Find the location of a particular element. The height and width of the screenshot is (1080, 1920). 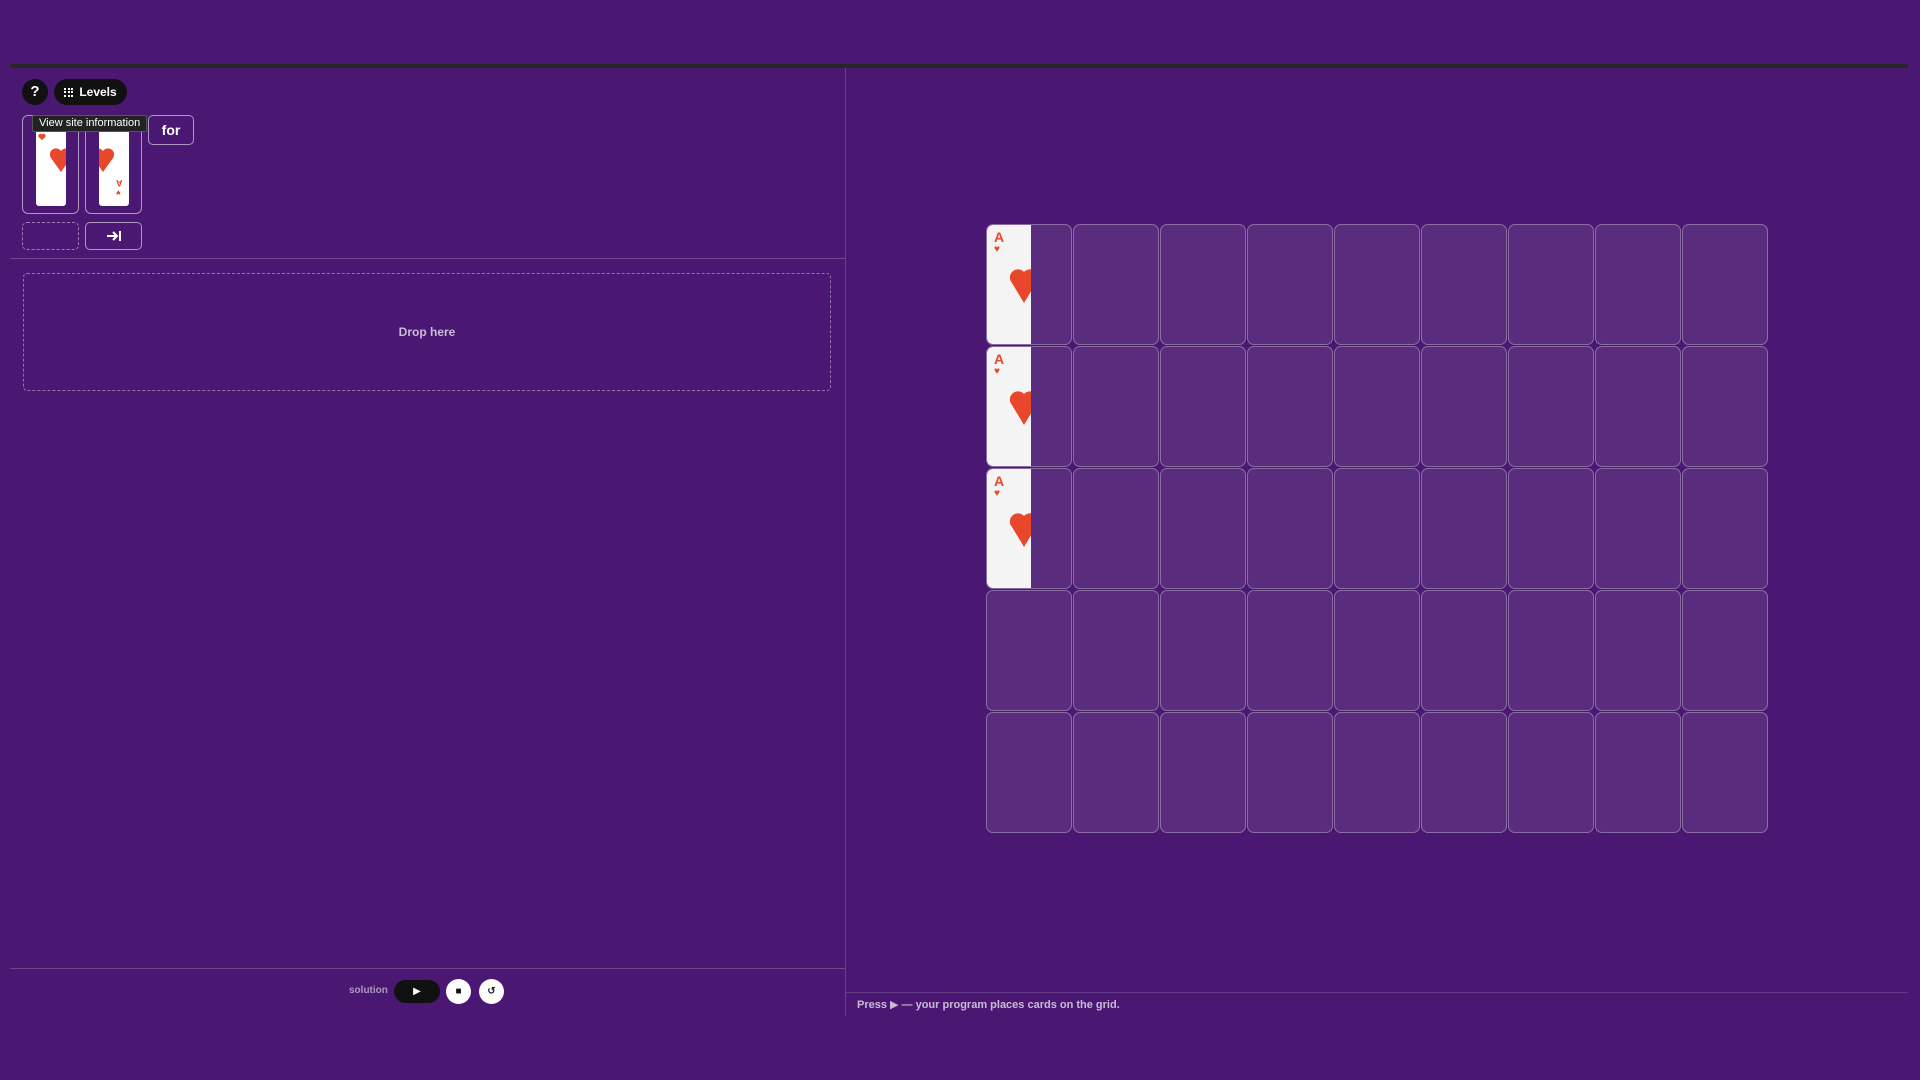

card-face is located at coordinates (51, 168).